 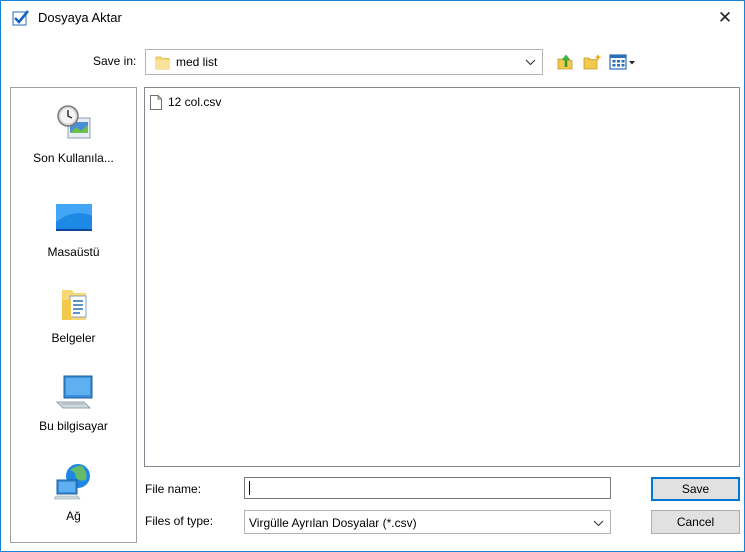 I want to click on close-icon: ✕, so click(x=725, y=17).